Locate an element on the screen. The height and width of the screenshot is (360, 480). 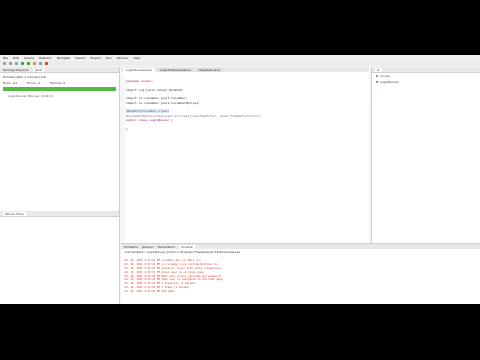
outline-item: LoginRunner is located at coordinates (426, 82).